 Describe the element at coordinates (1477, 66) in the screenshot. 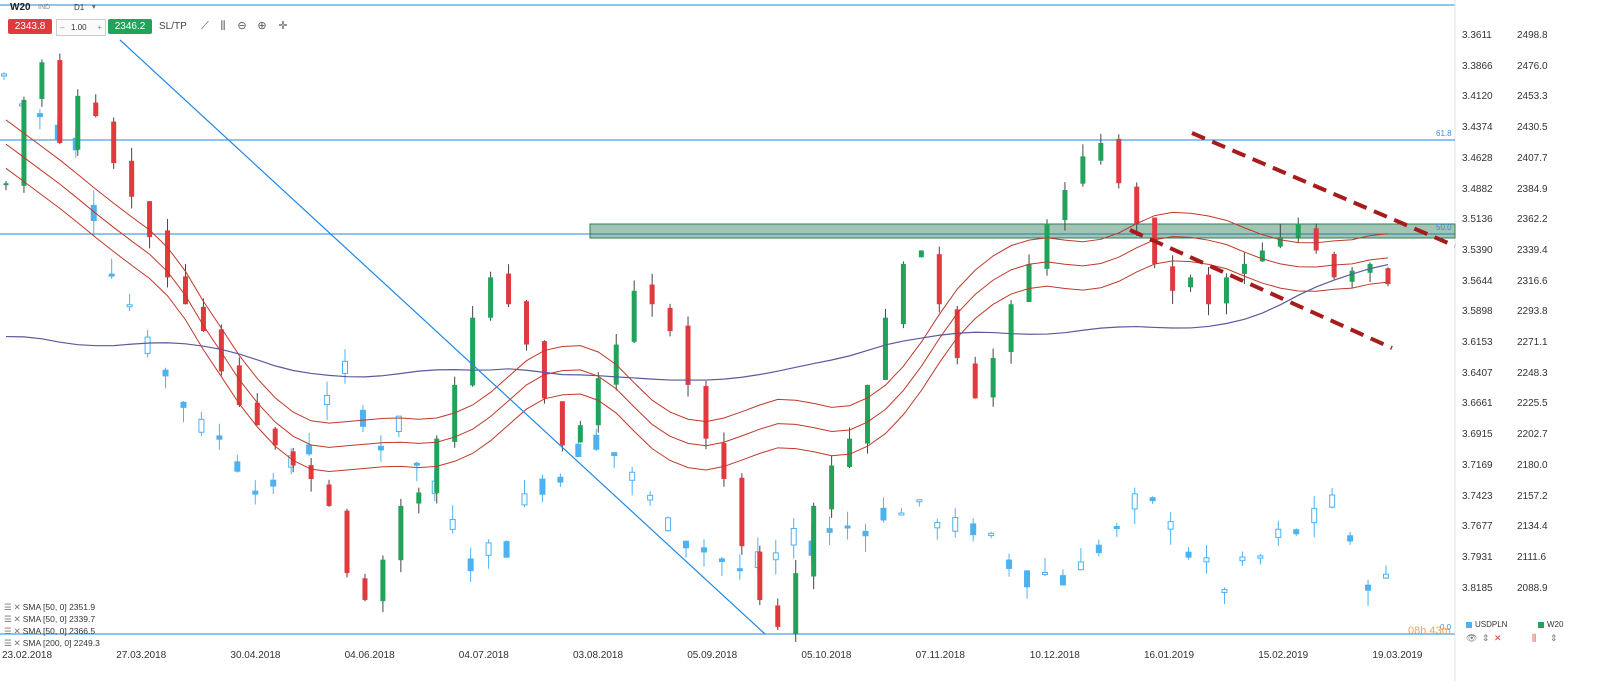

I see `usdpln-price-tick: 3.3866` at that location.